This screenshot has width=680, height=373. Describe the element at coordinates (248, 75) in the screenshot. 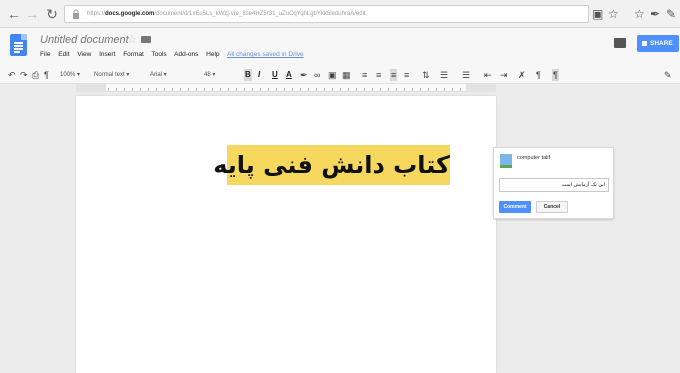

I see `bold-button: B` at that location.